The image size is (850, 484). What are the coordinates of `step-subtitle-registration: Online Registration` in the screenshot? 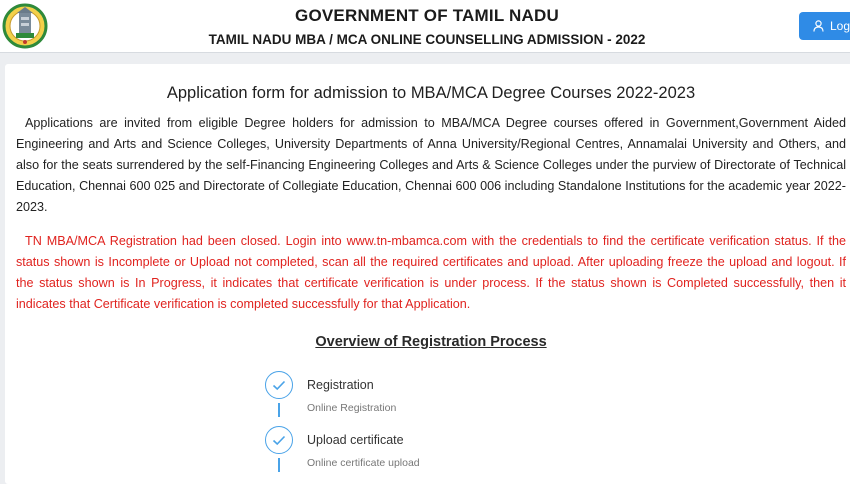 It's located at (352, 408).